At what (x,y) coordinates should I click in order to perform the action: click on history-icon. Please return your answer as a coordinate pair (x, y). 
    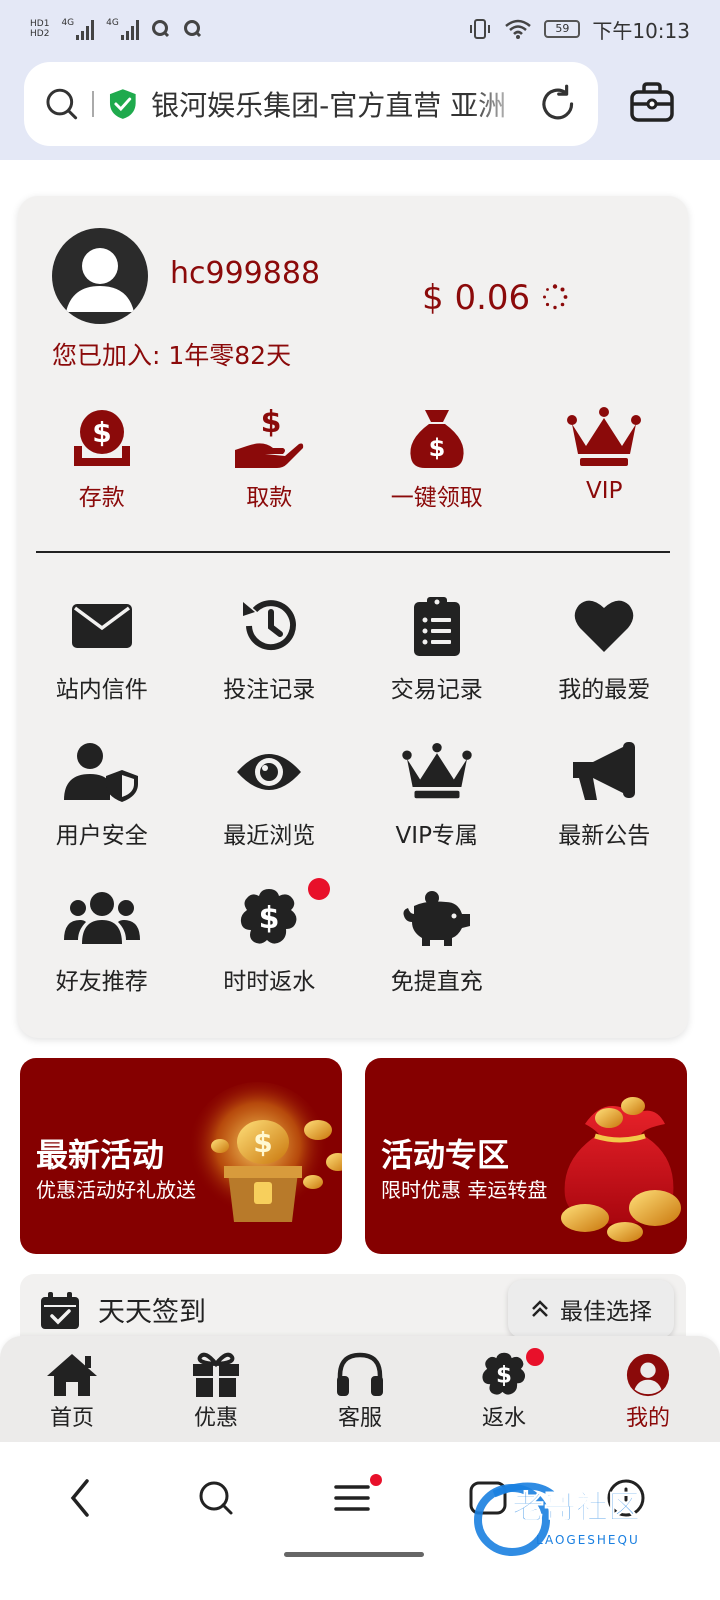
    Looking at the image, I should click on (270, 625).